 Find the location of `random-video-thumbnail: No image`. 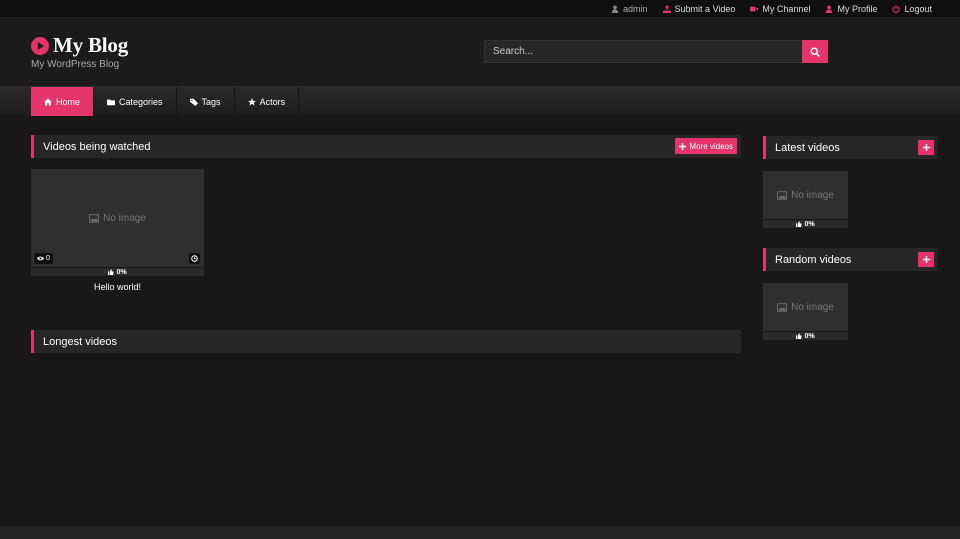

random-video-thumbnail: No image is located at coordinates (805, 307).